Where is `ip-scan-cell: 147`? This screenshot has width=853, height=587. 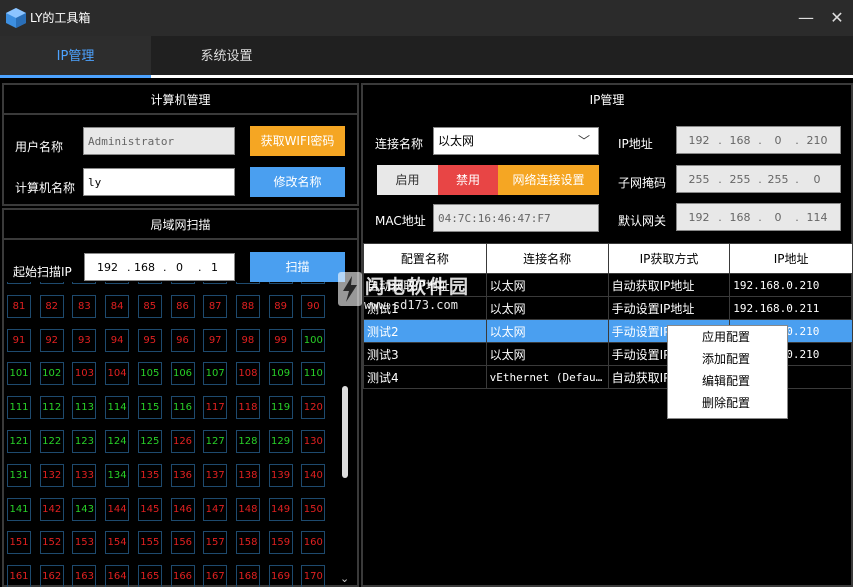
ip-scan-cell: 147 is located at coordinates (215, 509).